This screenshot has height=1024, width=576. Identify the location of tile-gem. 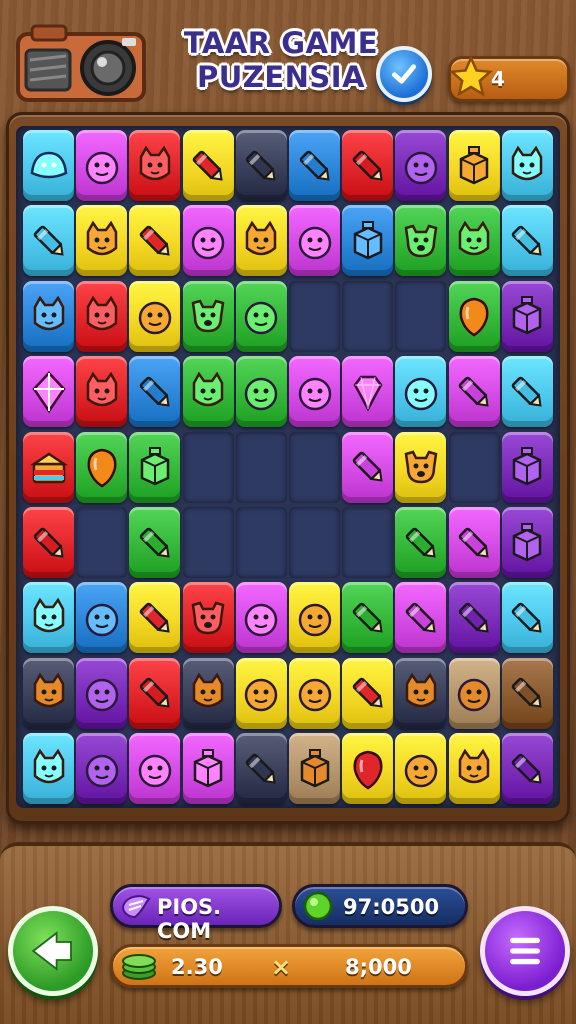
(368, 392).